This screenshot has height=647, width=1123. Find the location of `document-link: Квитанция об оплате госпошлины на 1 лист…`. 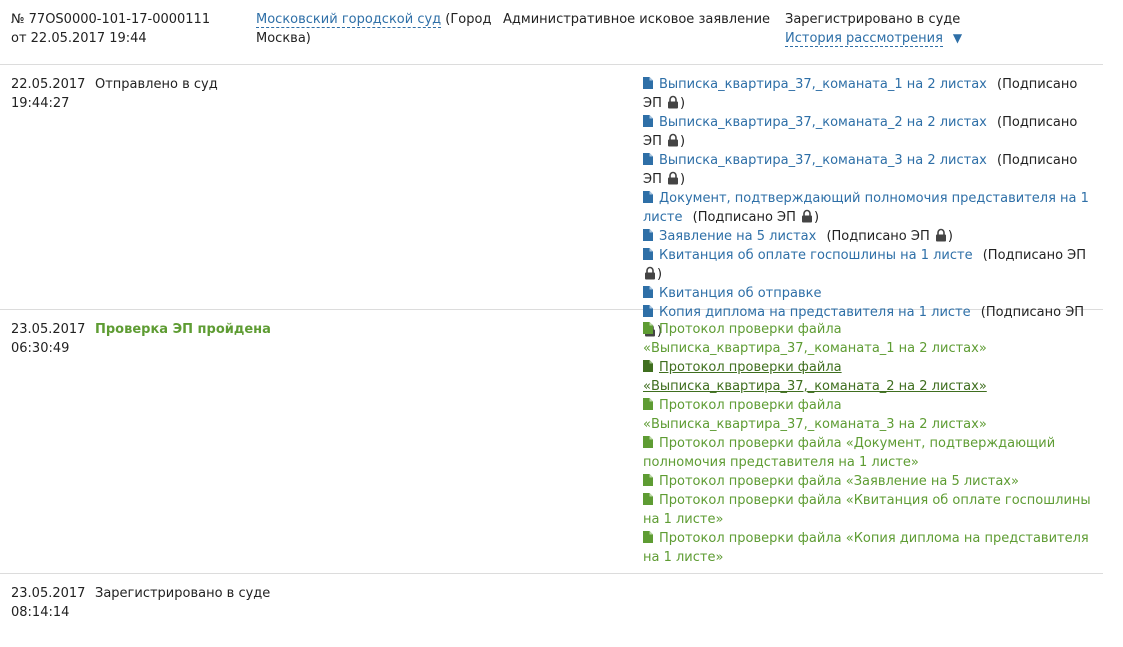

document-link: Квитанция об оплате госпошлины на 1 лист… is located at coordinates (816, 255).